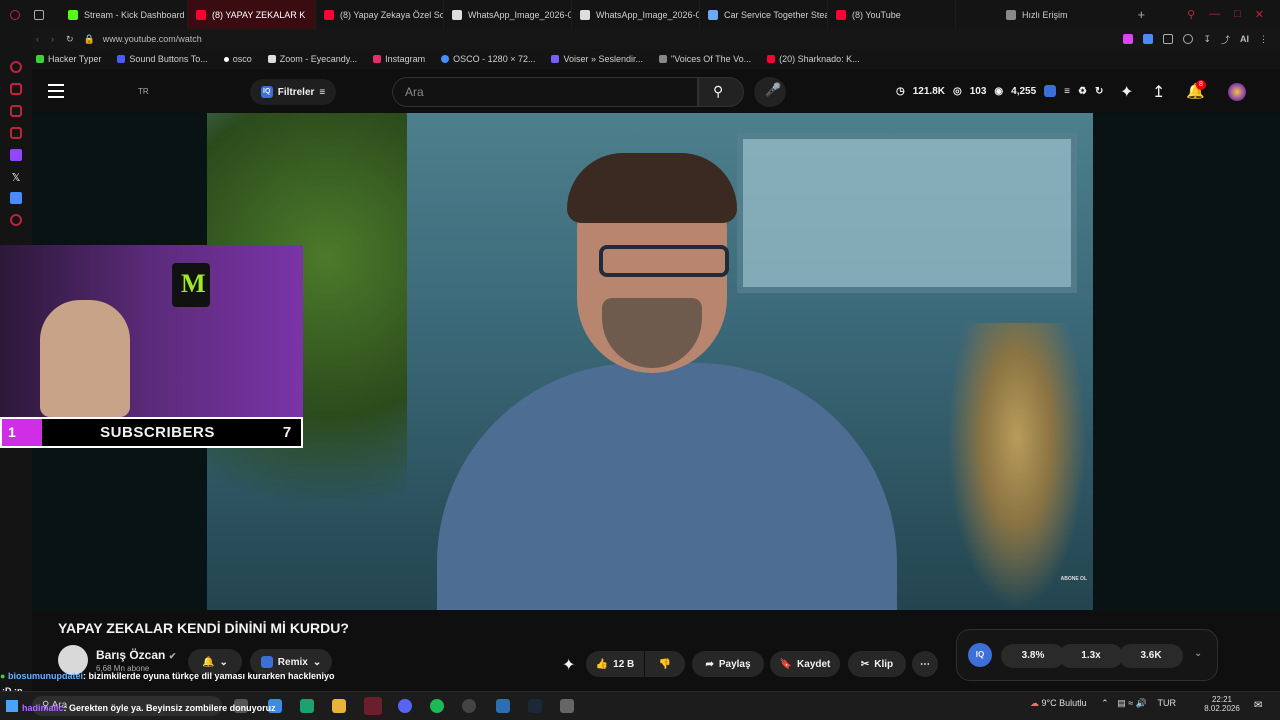 Image resolution: width=1280 pixels, height=720 pixels. What do you see at coordinates (237, 59) in the screenshot?
I see `bookmark-osco: osco` at bounding box center [237, 59].